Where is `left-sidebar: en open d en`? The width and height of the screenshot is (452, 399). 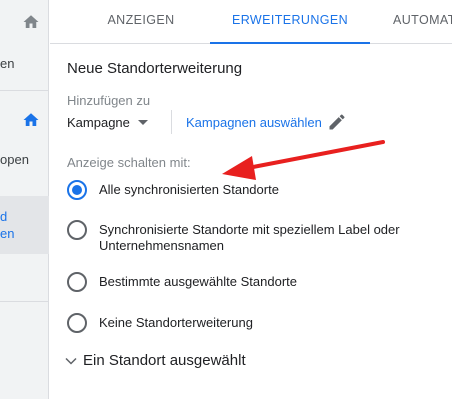
left-sidebar: en open d en is located at coordinates (24, 199).